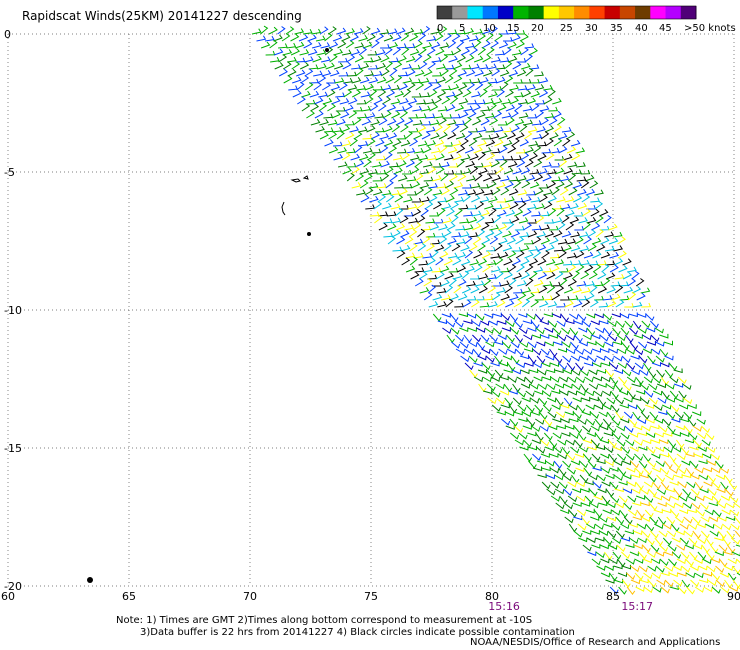 The image size is (740, 650). I want to click on legend-swatch, so click(673, 12).